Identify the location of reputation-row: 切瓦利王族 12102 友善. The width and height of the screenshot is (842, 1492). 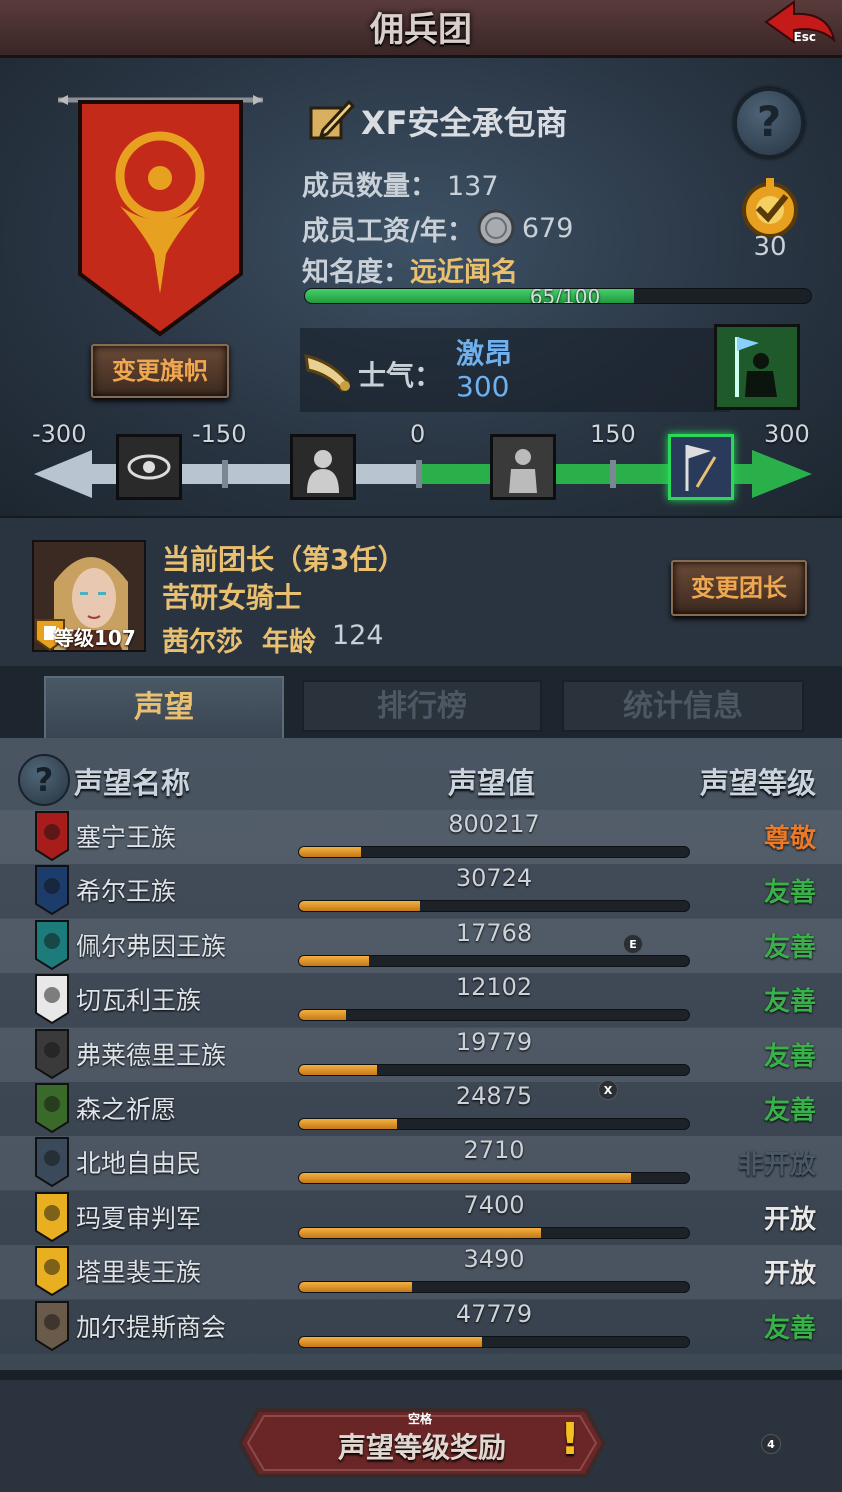
(421, 1000).